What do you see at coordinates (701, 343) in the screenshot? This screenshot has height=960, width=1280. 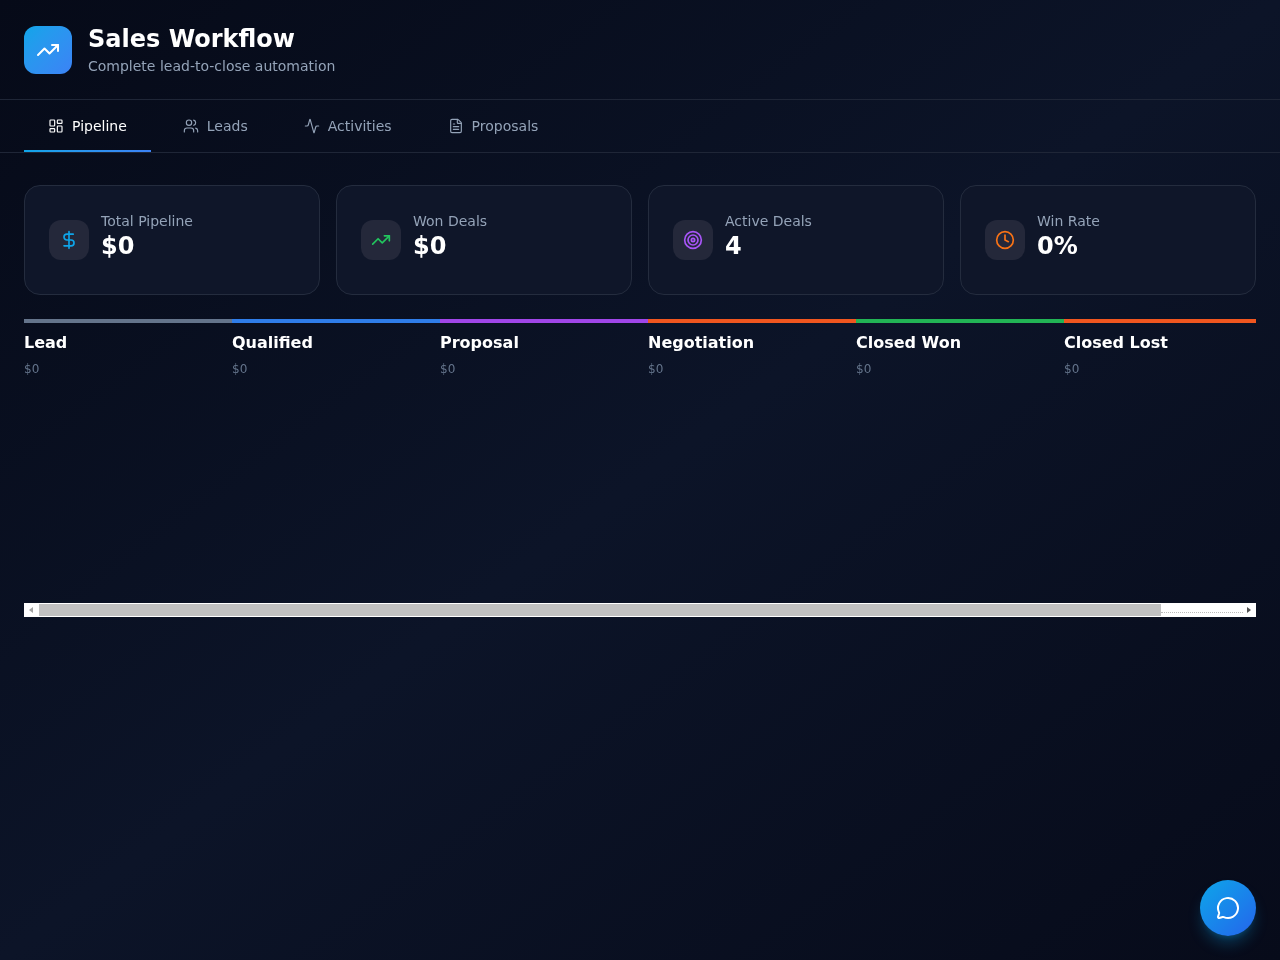 I see `stage-title: Negotiation` at bounding box center [701, 343].